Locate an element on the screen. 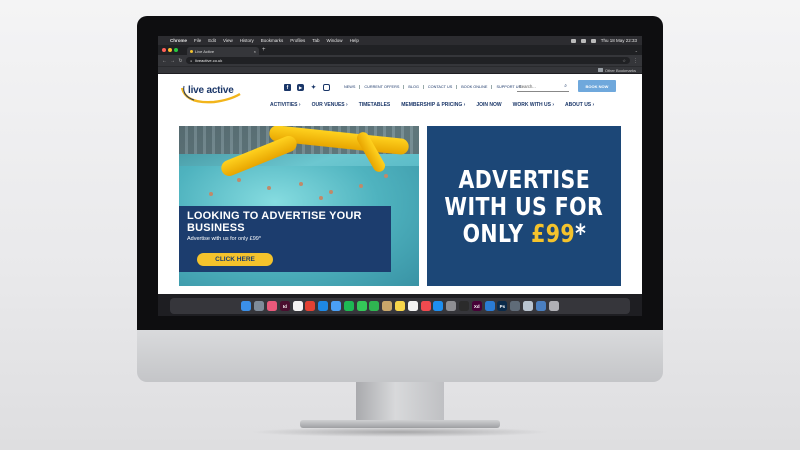  new-tab-icon: + is located at coordinates (264, 50).